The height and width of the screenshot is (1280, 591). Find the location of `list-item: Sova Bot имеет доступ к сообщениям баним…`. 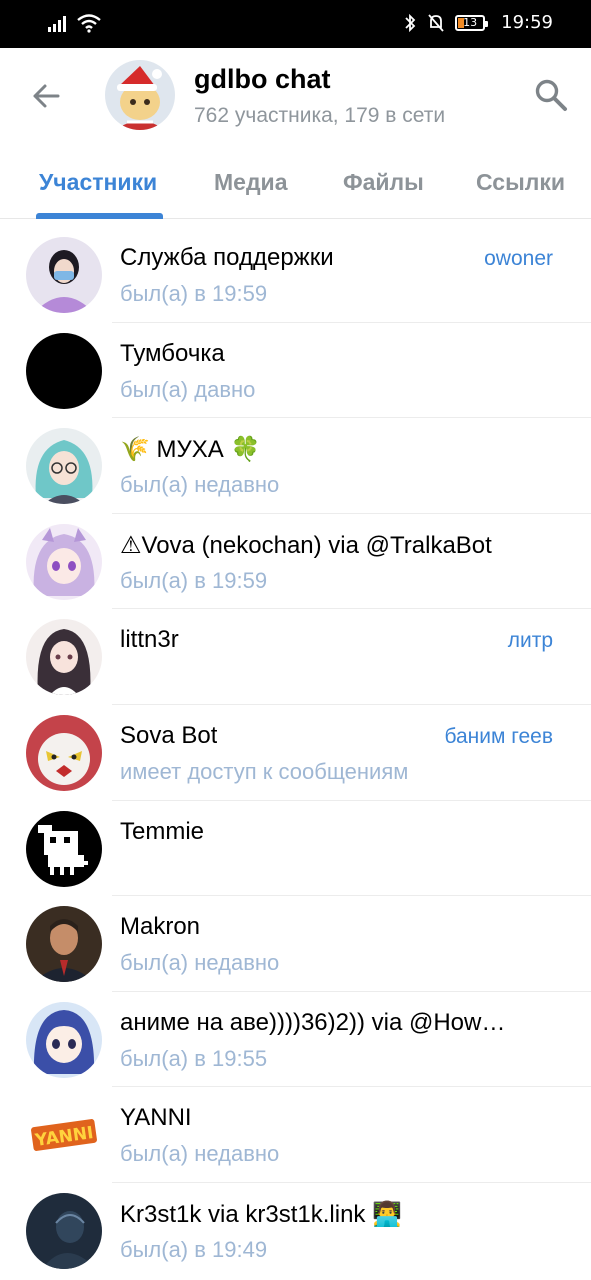

list-item: Sova Bot имеет доступ к сообщениям баним… is located at coordinates (295, 753).